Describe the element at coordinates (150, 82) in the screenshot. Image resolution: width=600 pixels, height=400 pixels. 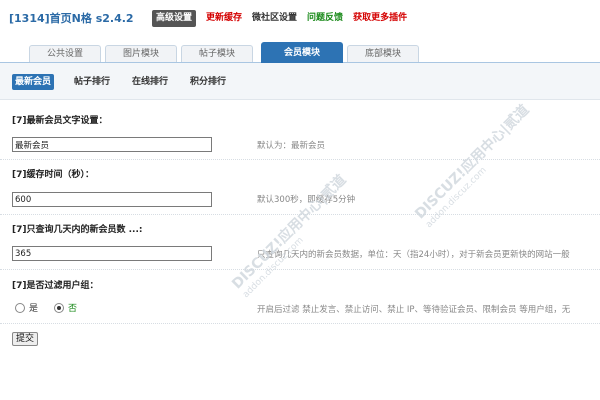
I see `subtab-online-ranking: 在线排行` at that location.